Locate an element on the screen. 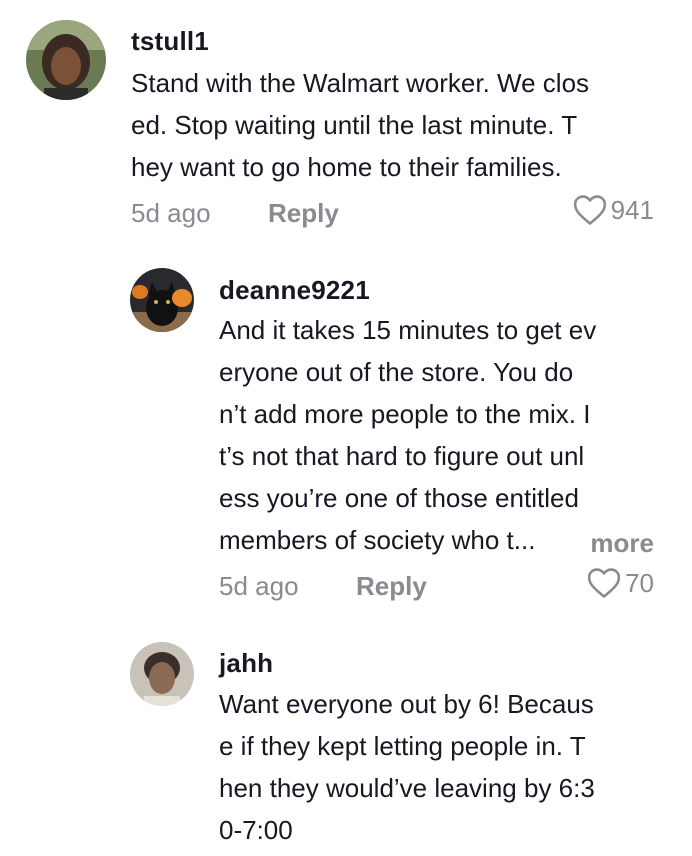 The image size is (692, 856). more-link: more is located at coordinates (622, 543).